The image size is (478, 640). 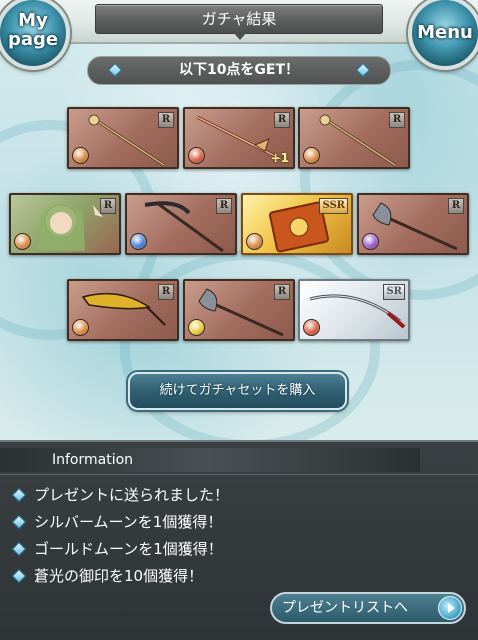 I want to click on info-row-text: シルバームーンを1個獲得！, so click(x=128, y=522).